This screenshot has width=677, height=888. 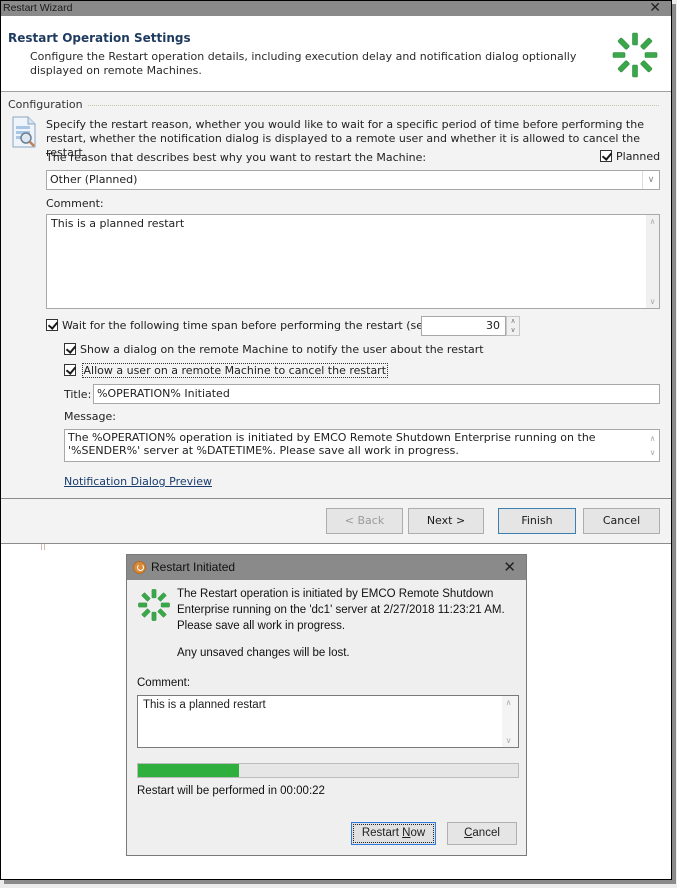 What do you see at coordinates (353, 180) in the screenshot?
I see `reason-dropdown: Other (Planned) ∨` at bounding box center [353, 180].